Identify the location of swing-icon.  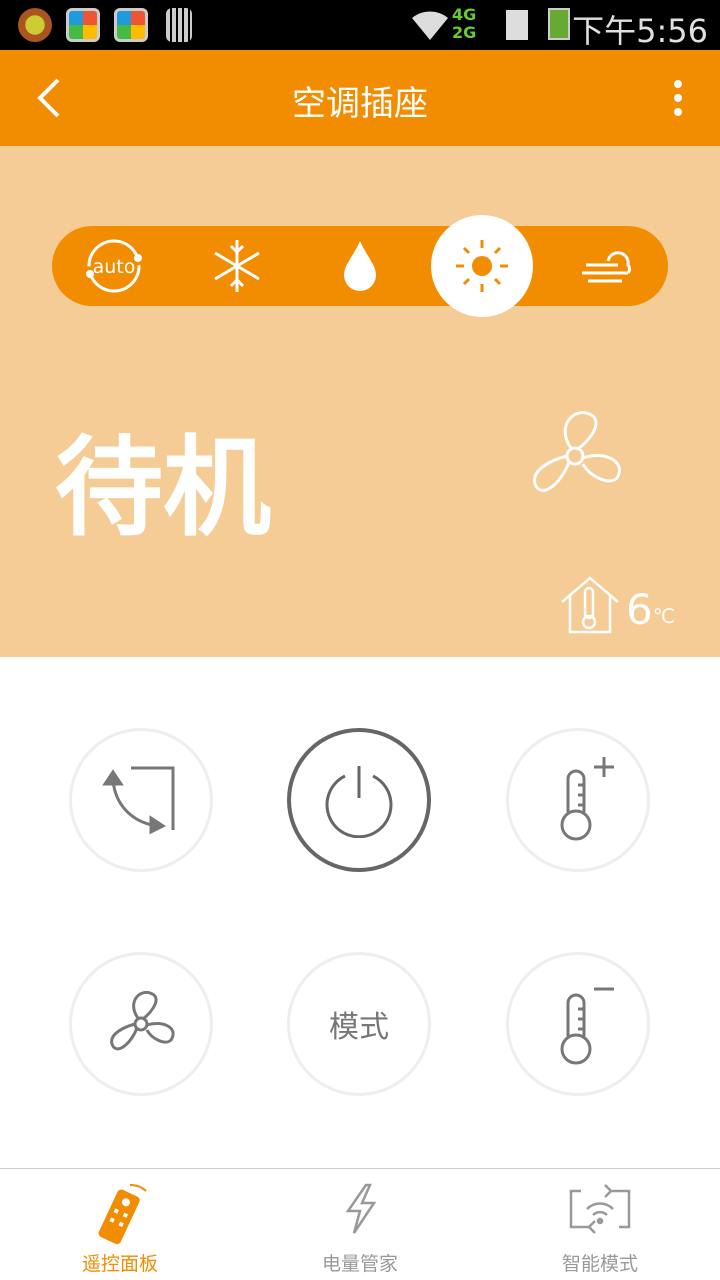
(138, 800).